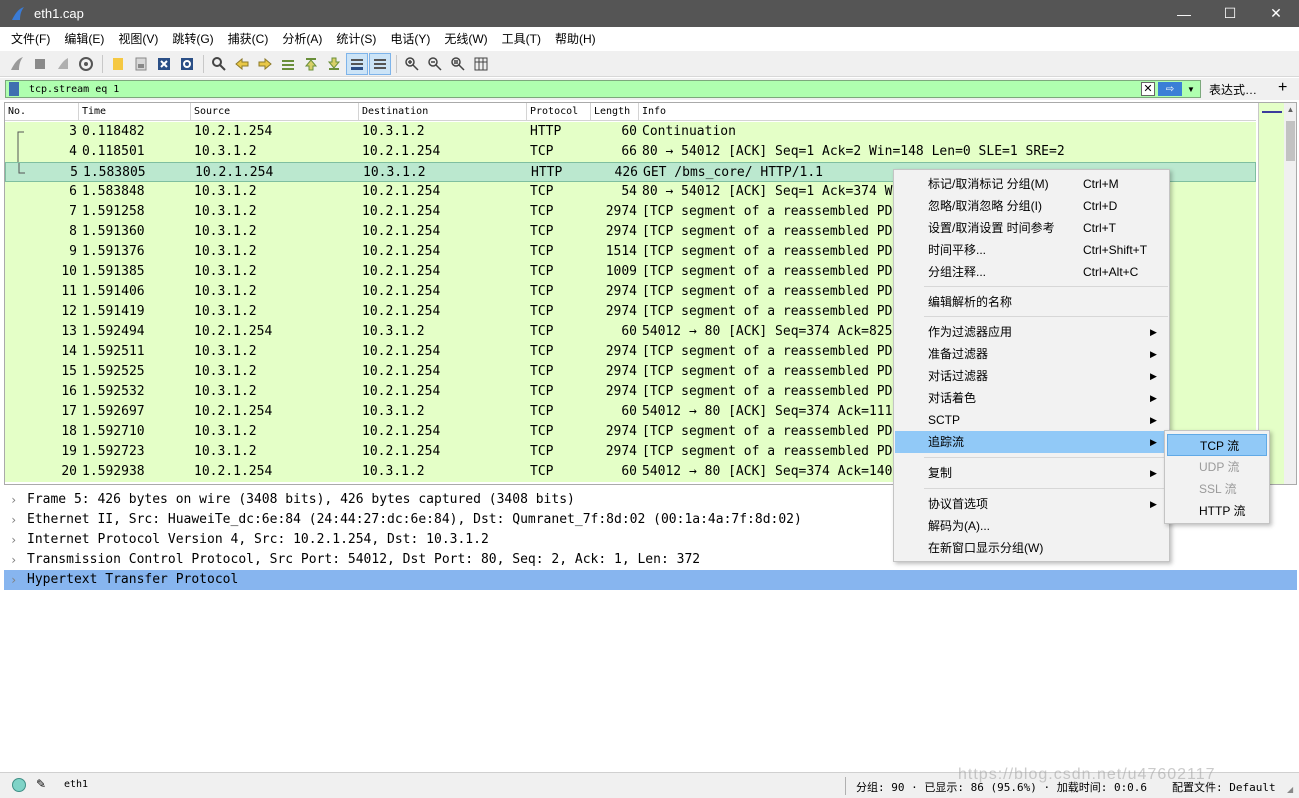  Describe the element at coordinates (410, 39) in the screenshot. I see `menu-telephony: 电话(Y)` at that location.